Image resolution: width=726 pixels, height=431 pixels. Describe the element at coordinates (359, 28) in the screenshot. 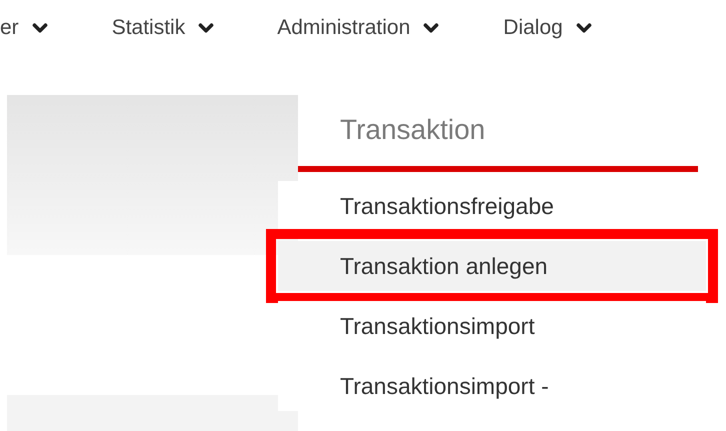

I see `menu-item: Administration` at that location.